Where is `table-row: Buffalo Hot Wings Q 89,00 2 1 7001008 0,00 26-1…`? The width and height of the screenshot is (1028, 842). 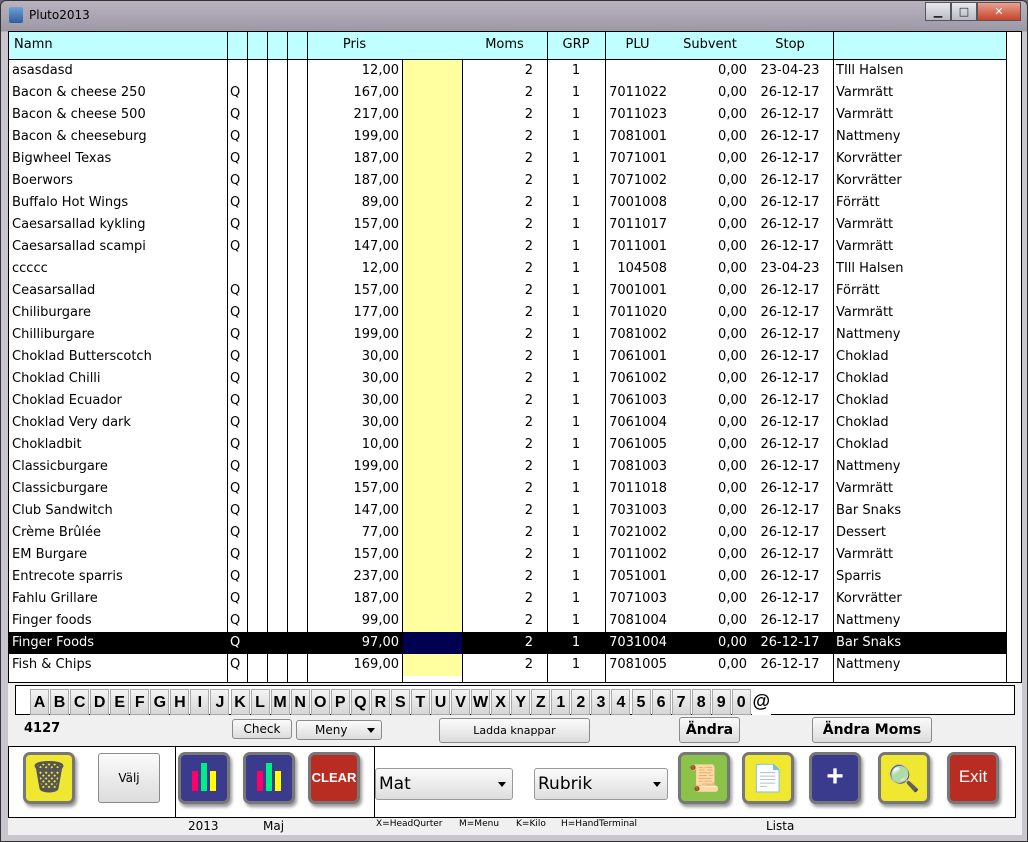 table-row: Buffalo Hot Wings Q 89,00 2 1 7001008 0,00 26-1… is located at coordinates (507, 203).